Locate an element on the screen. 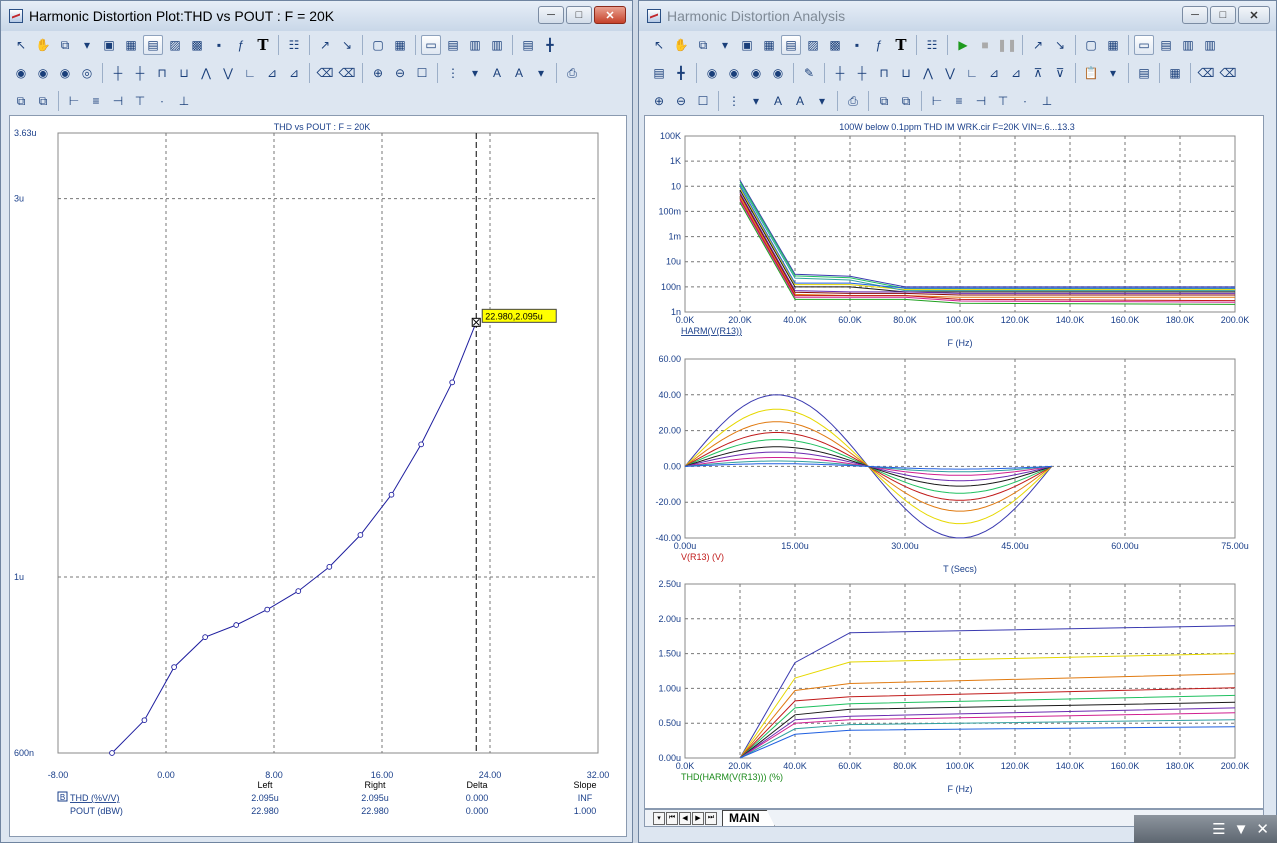 This screenshot has height=843, width=1277. bottom-icon: ⊽ is located at coordinates (1060, 73).